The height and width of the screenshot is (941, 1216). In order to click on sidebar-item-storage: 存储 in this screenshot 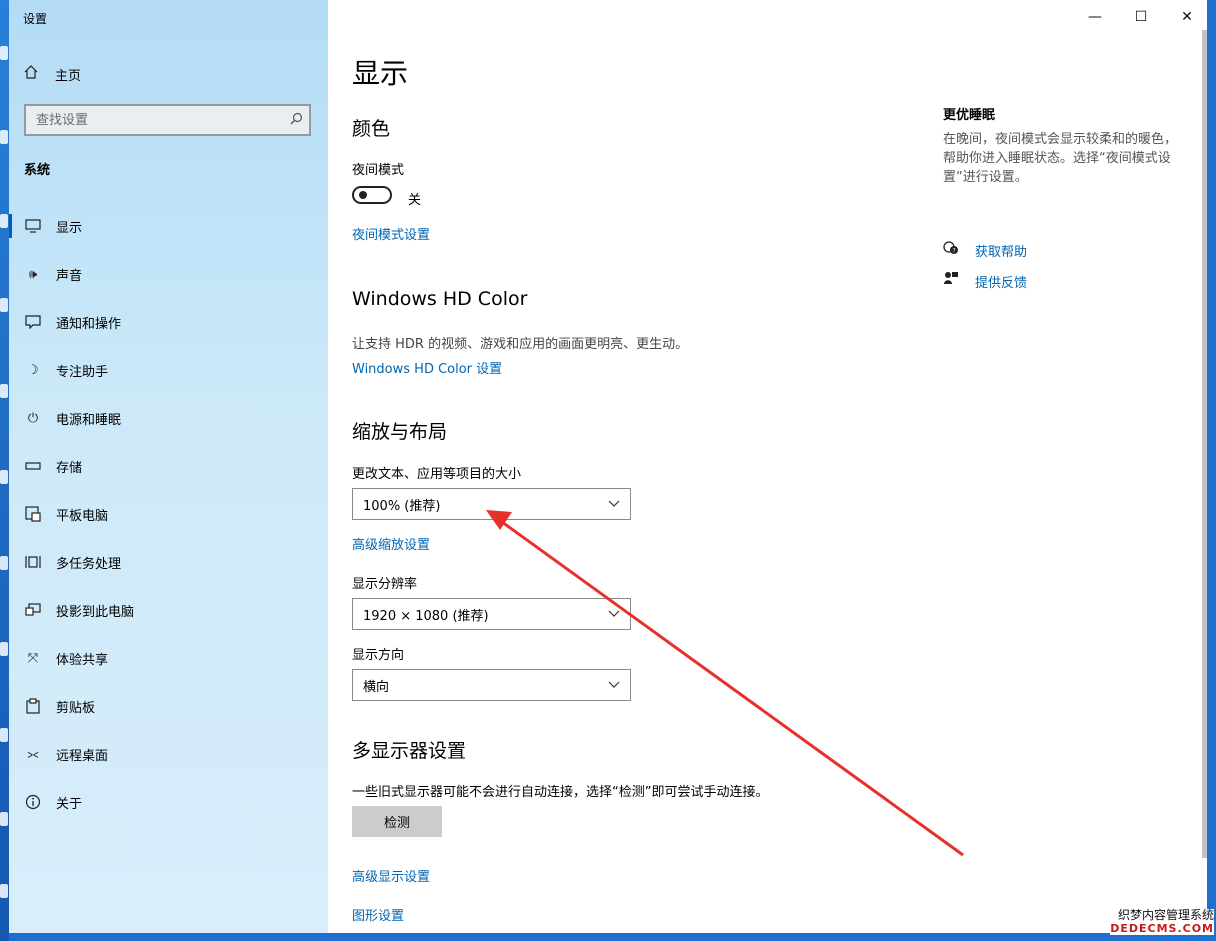, I will do `click(168, 466)`.